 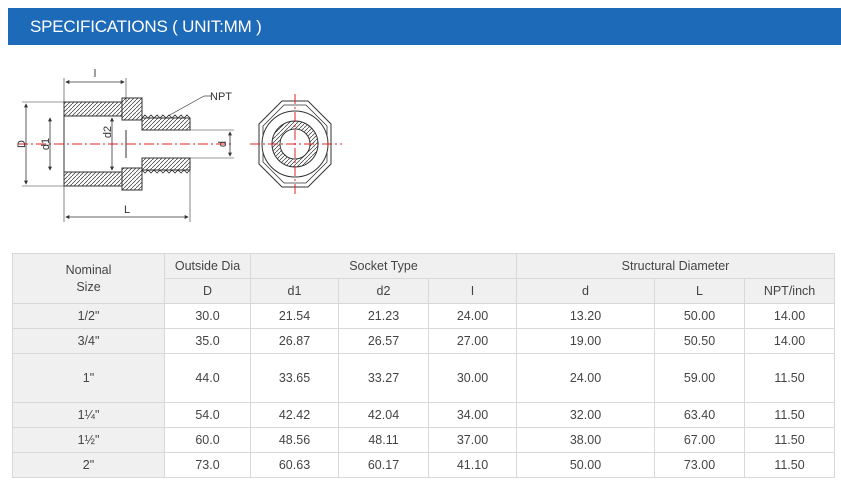 I want to click on size-cell: 1½", so click(x=88, y=440).